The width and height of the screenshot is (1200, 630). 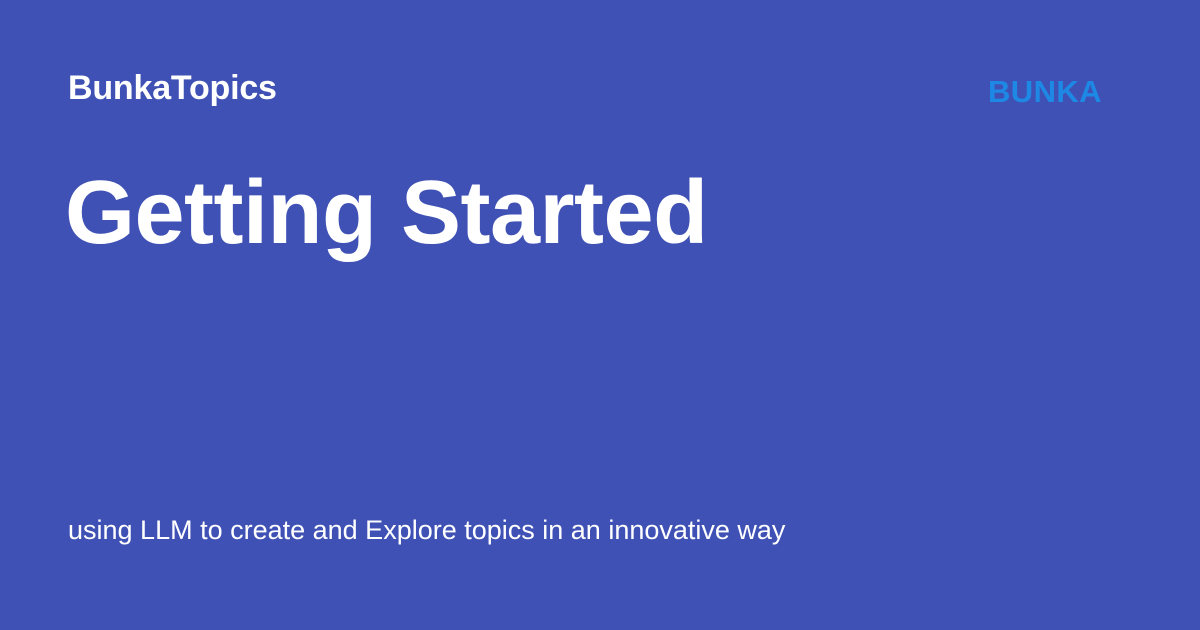 I want to click on page-title: Getting Started, so click(x=386, y=213).